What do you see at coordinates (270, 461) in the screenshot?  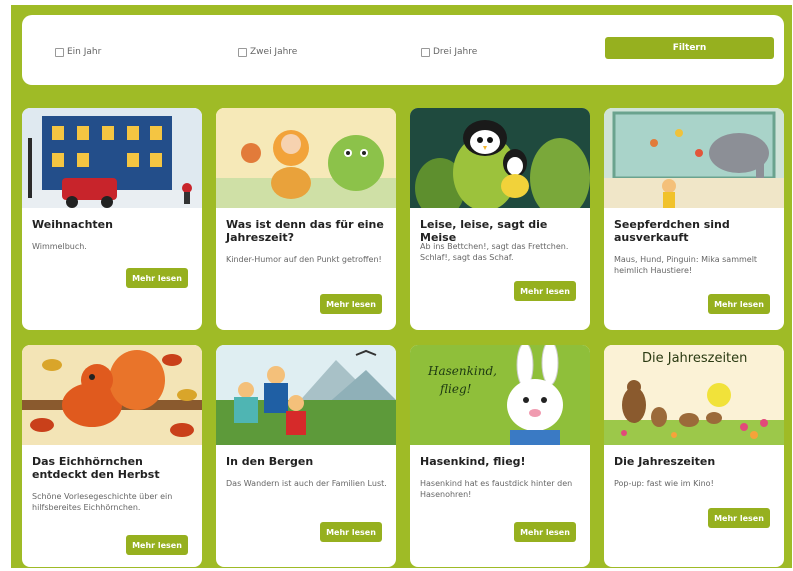 I see `book-title: In den Bergen` at bounding box center [270, 461].